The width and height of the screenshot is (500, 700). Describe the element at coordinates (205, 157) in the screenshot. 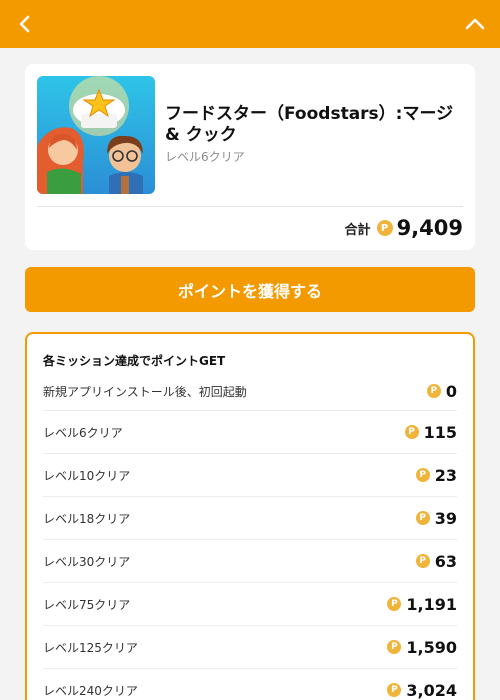

I see `app-status: レベル6クリア` at that location.